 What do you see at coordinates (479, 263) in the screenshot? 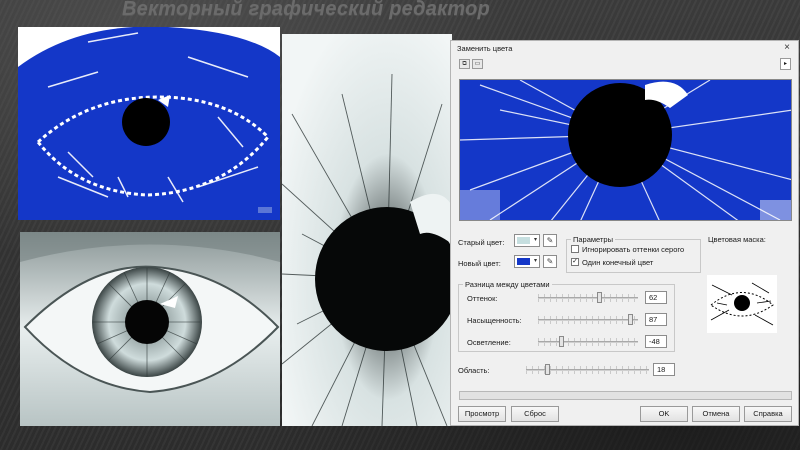
I see `new-color-label: Новый цвет:` at bounding box center [479, 263].